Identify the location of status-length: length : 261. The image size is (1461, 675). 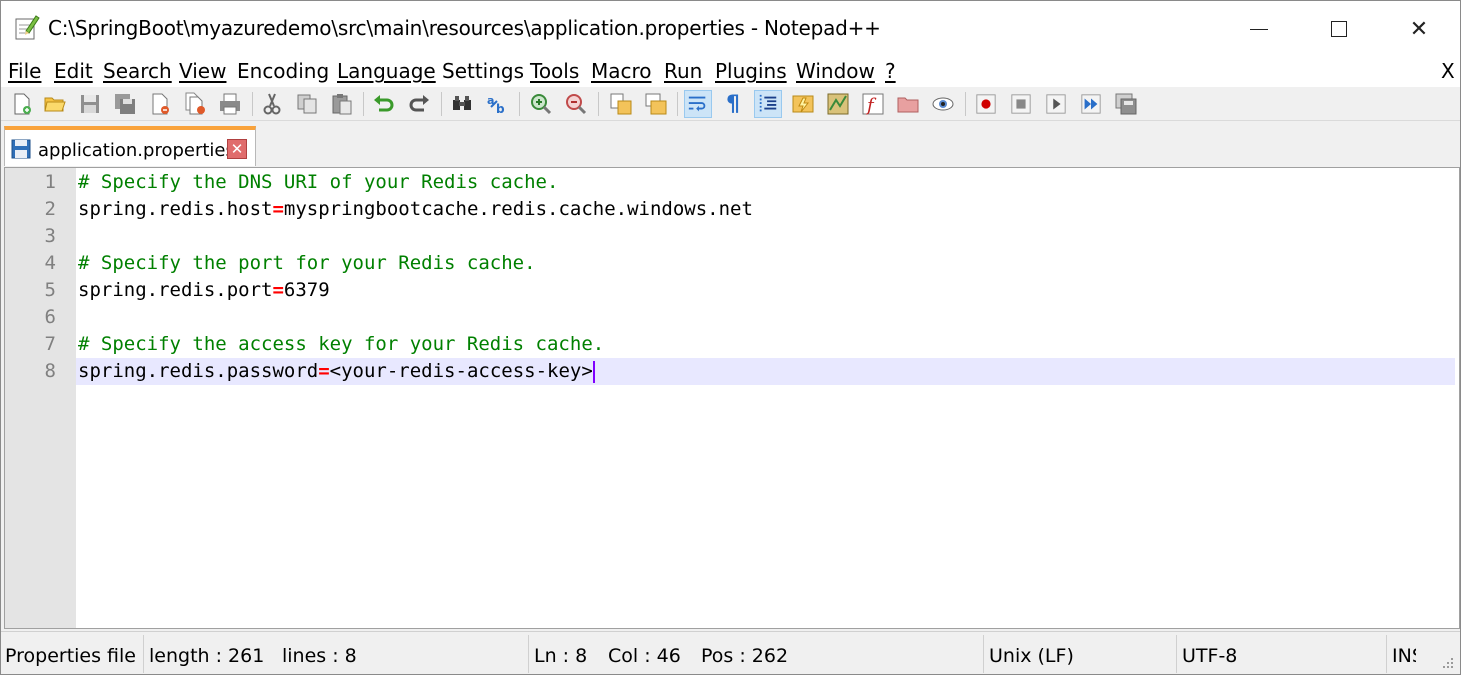
(207, 656).